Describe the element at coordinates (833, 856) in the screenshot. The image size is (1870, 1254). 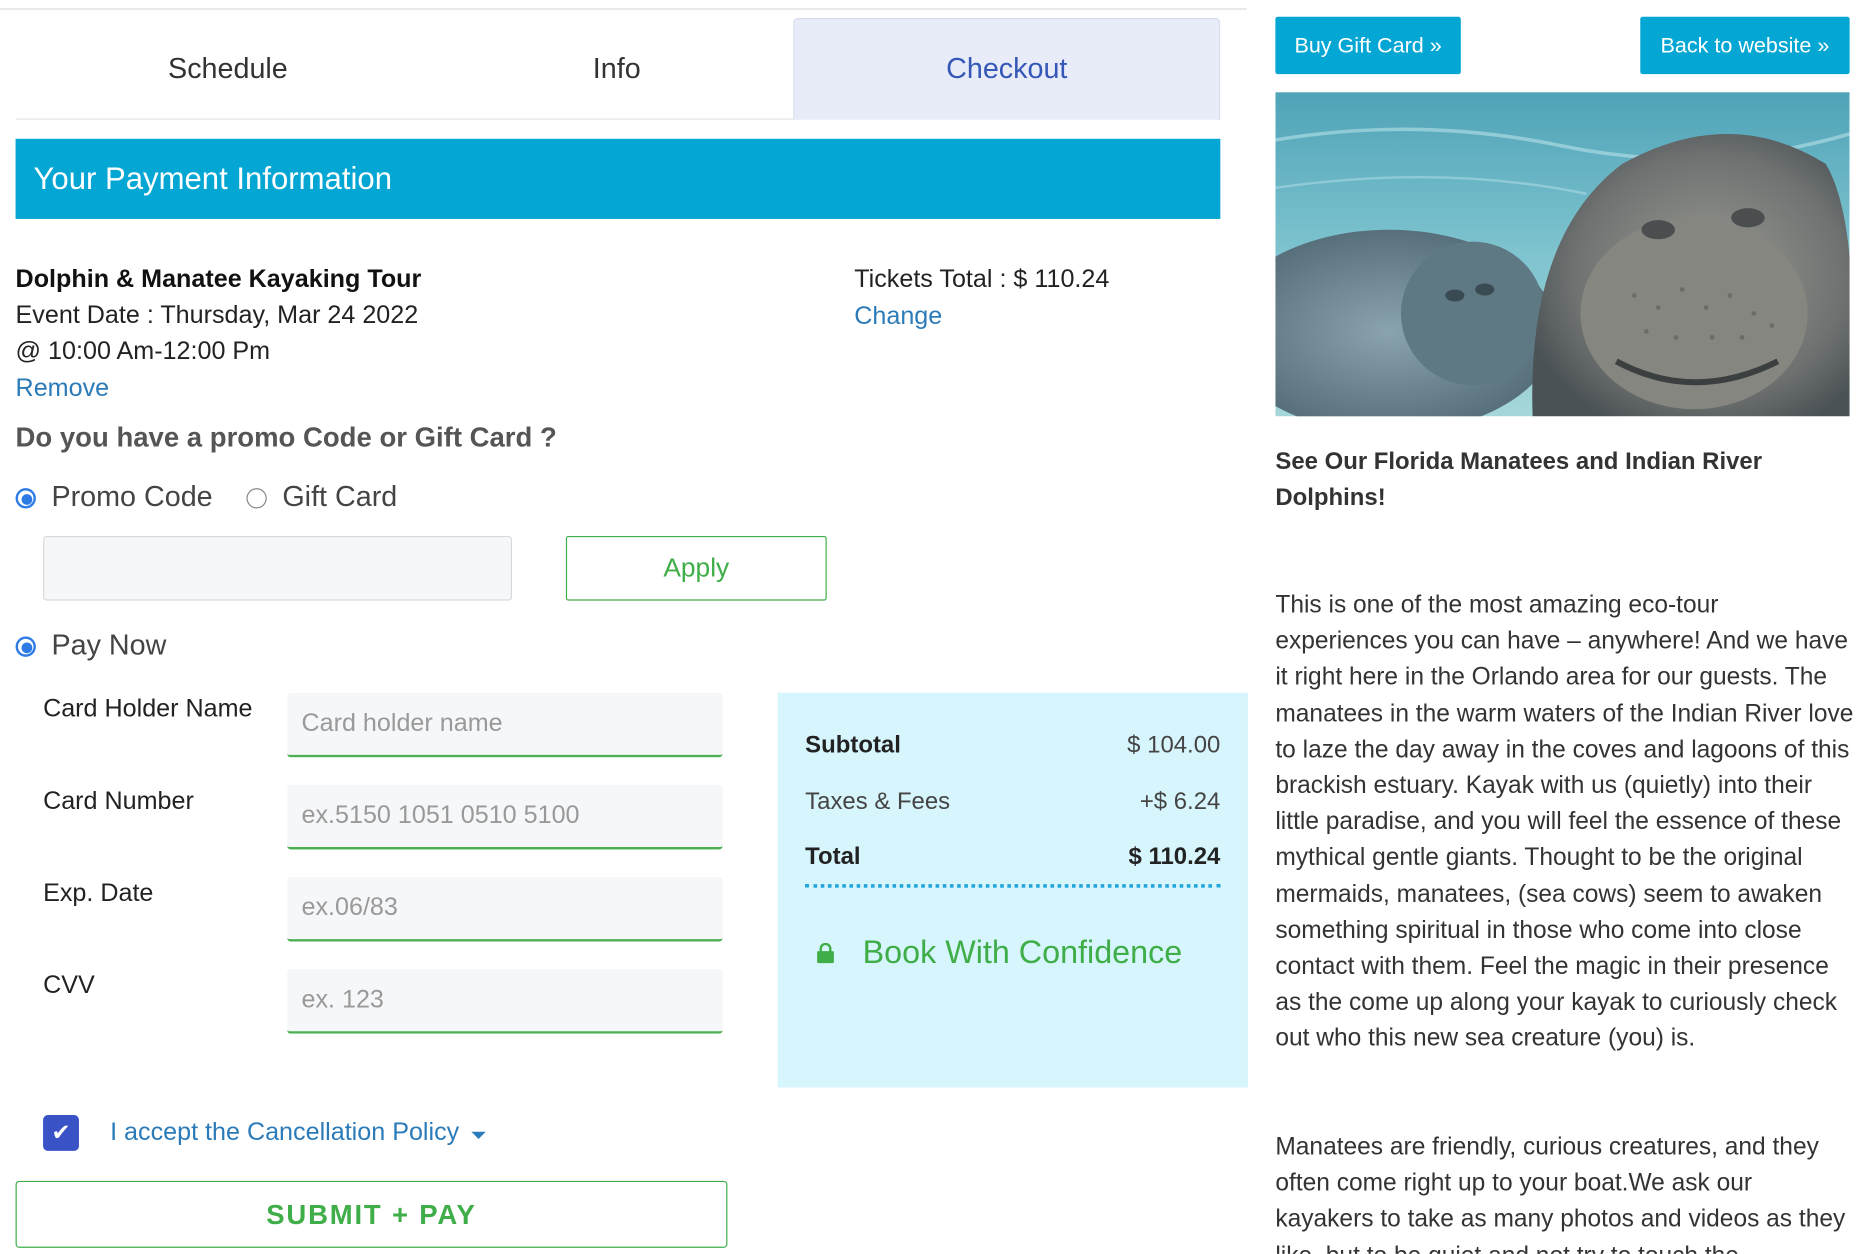
I see `total-label: Total` at that location.